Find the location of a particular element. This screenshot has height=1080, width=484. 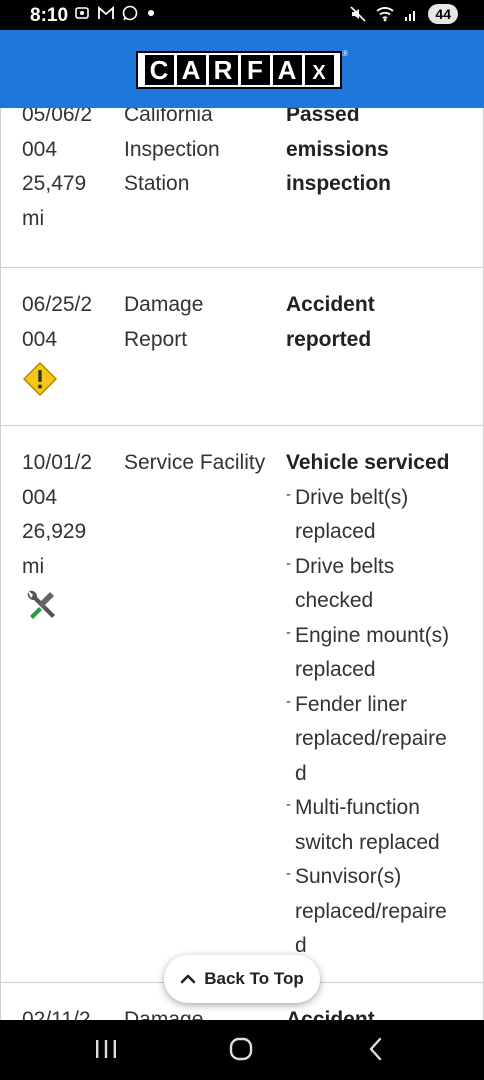

carfax-logo: CARFAX ® is located at coordinates (242, 69).